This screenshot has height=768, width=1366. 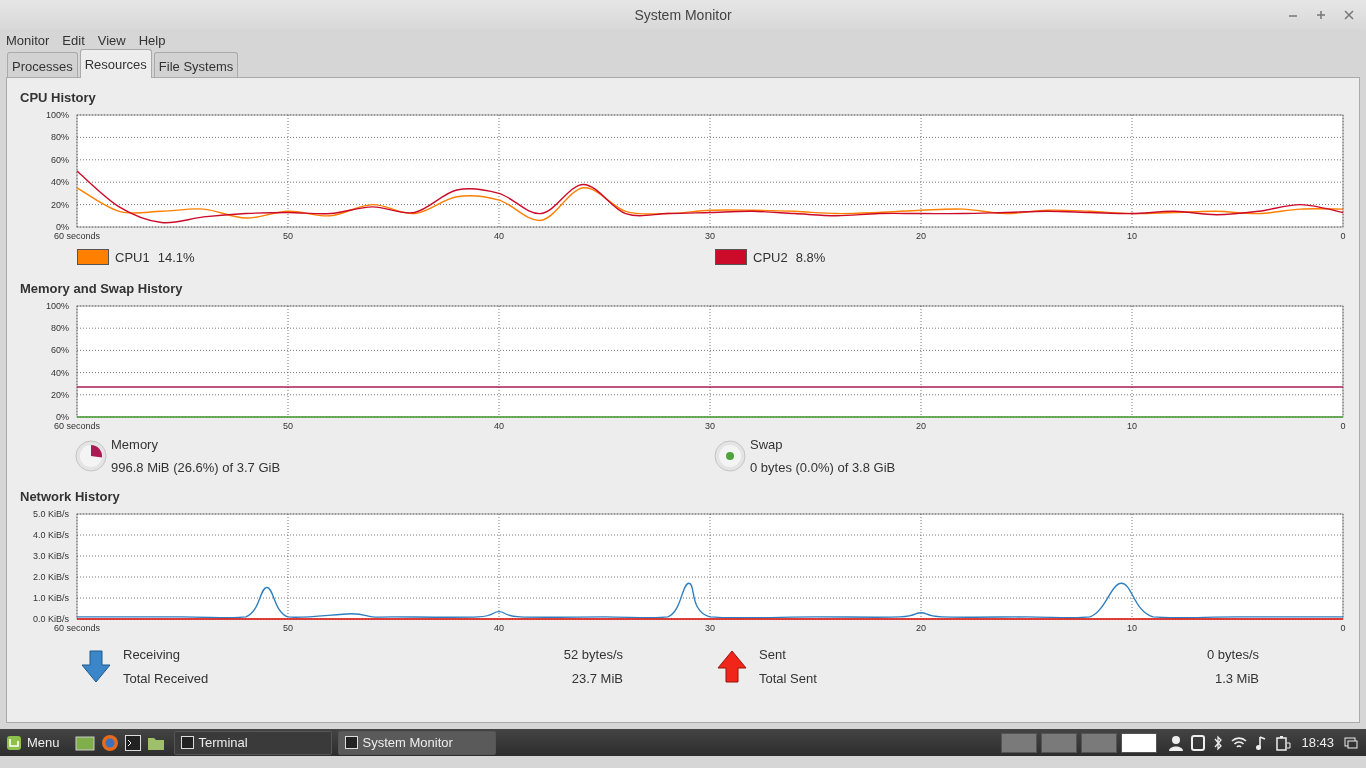 I want to click on series-label: Swap, so click(x=767, y=444).